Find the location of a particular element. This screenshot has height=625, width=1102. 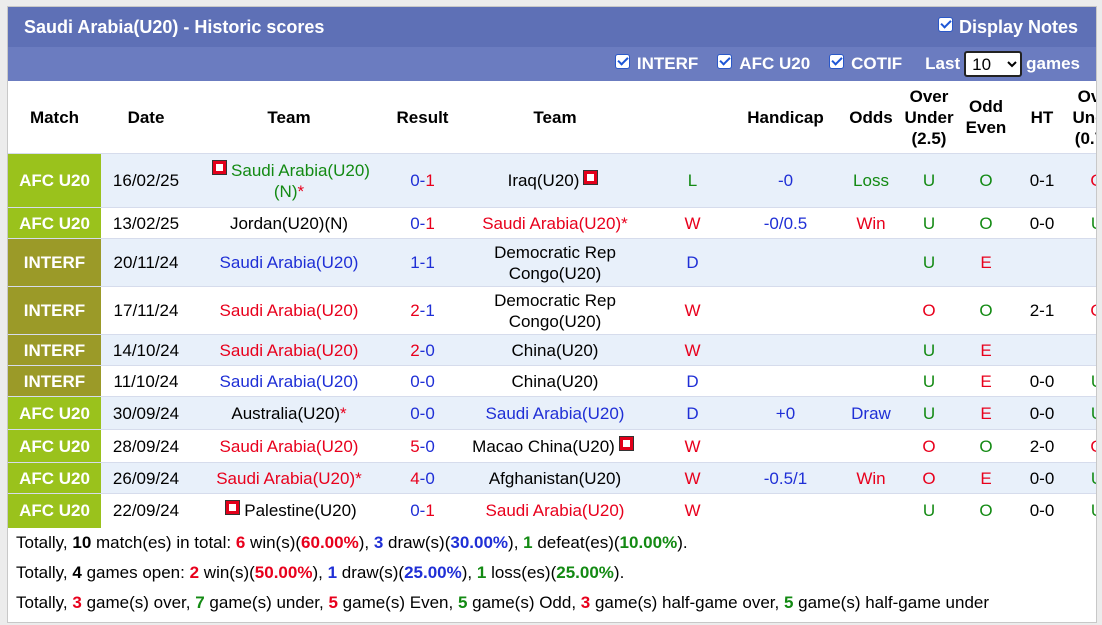

over-under-075: U is located at coordinates (1081, 478).